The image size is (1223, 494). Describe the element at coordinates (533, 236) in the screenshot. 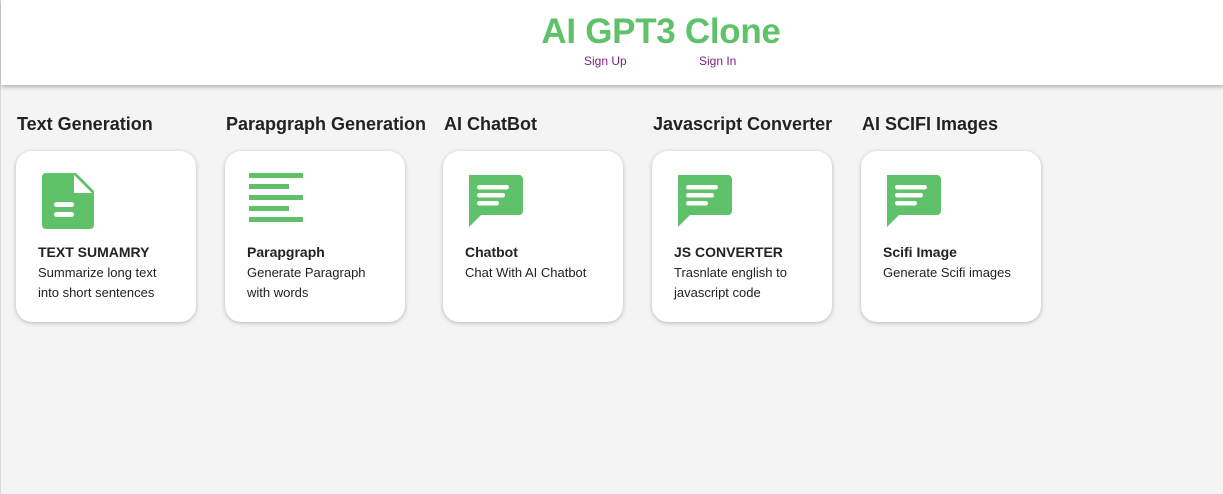

I see `chatbot-card: Chatbot Chat With AI Chatbot` at that location.